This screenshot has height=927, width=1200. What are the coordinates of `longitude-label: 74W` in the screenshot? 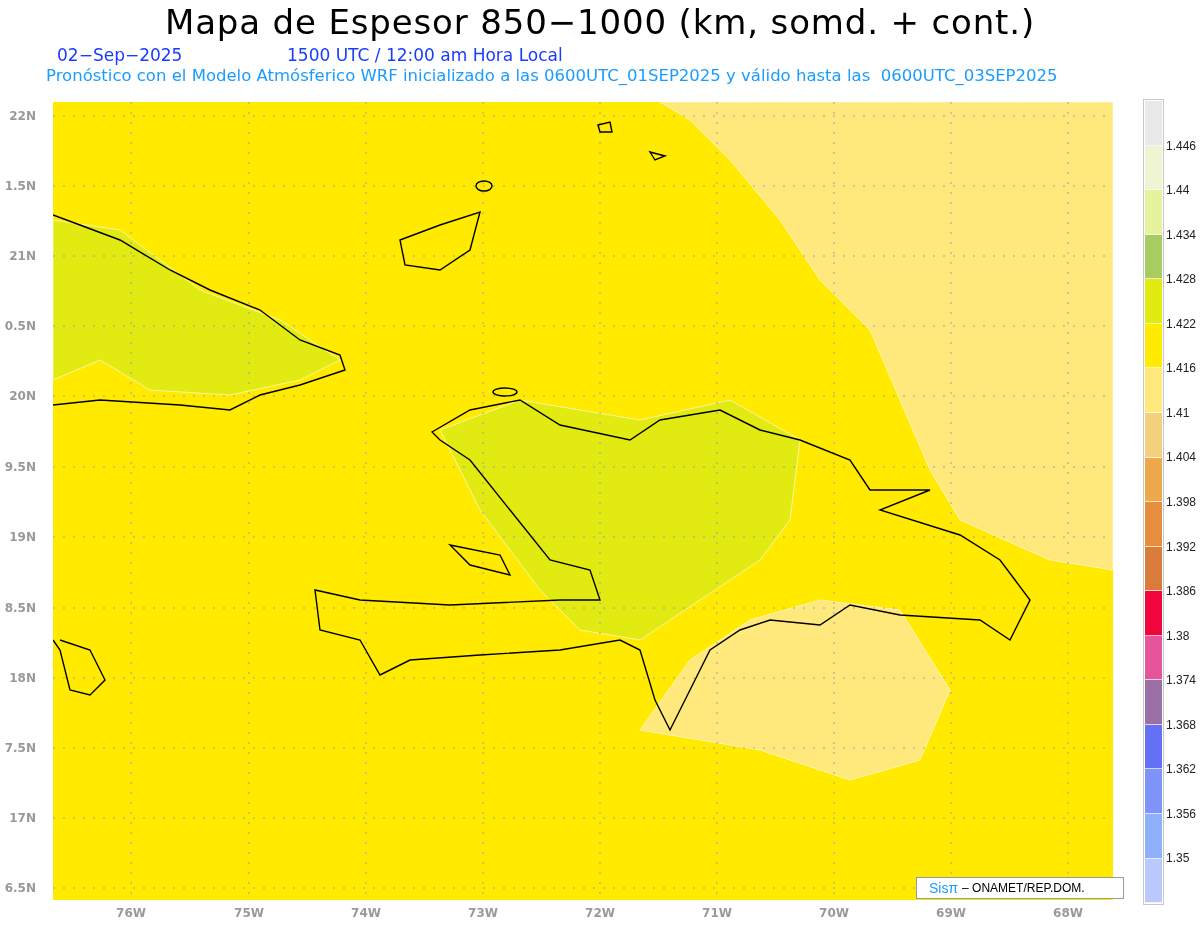 It's located at (366, 913).